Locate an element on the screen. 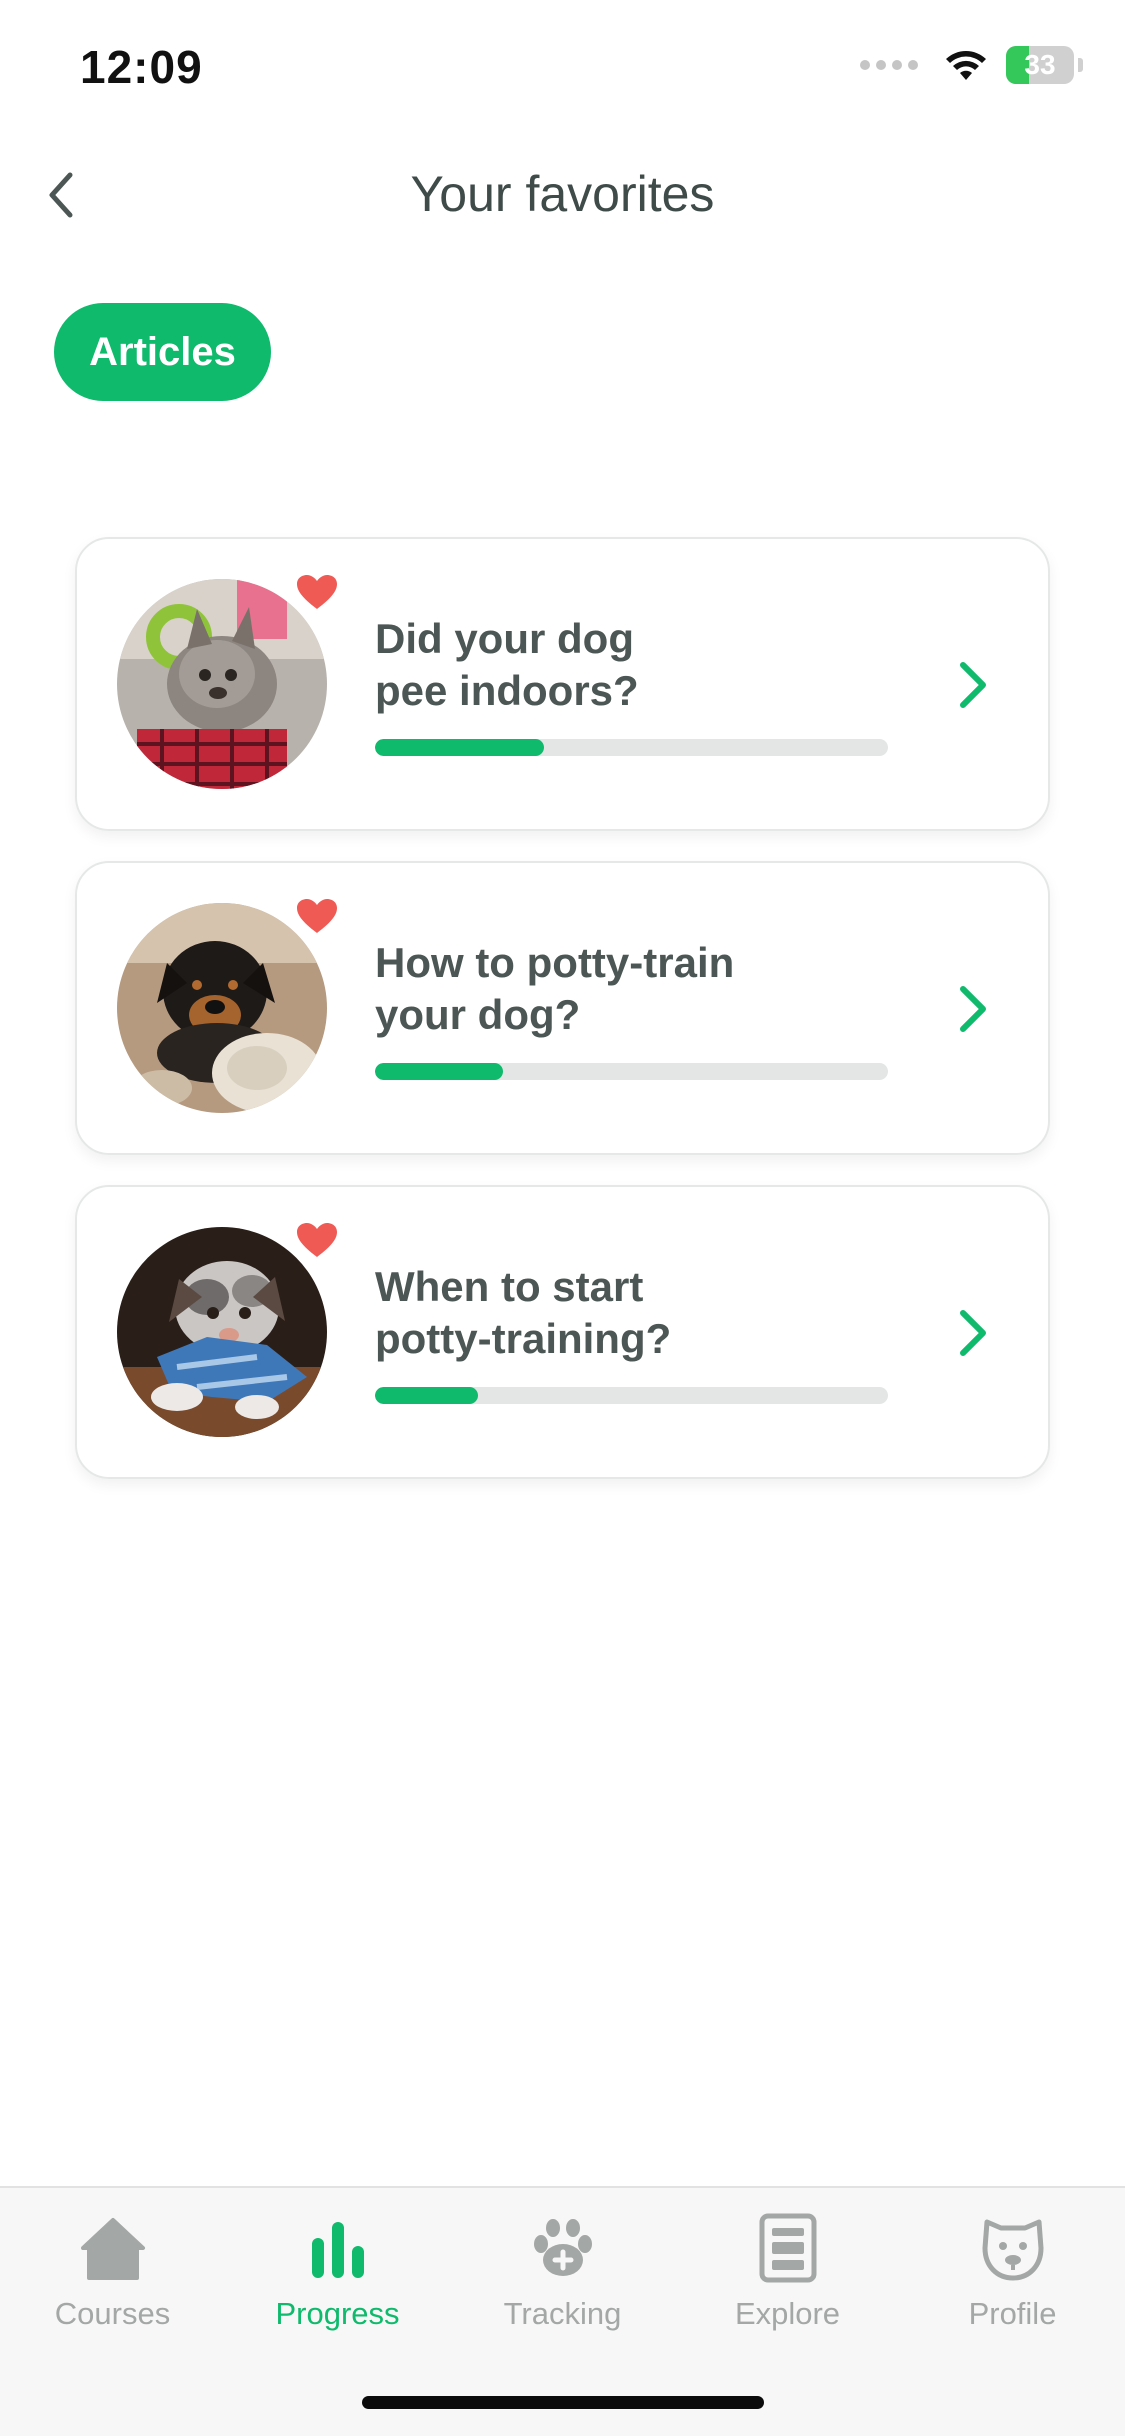 This screenshot has height=2436, width=1125. tab-courses: Courses is located at coordinates (112, 2278).